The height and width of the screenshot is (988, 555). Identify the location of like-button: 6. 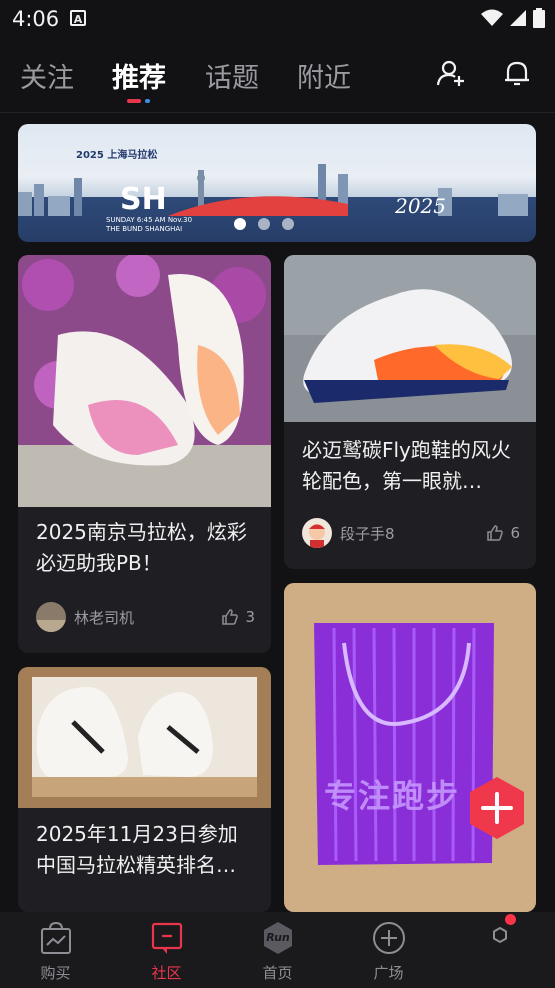
(503, 533).